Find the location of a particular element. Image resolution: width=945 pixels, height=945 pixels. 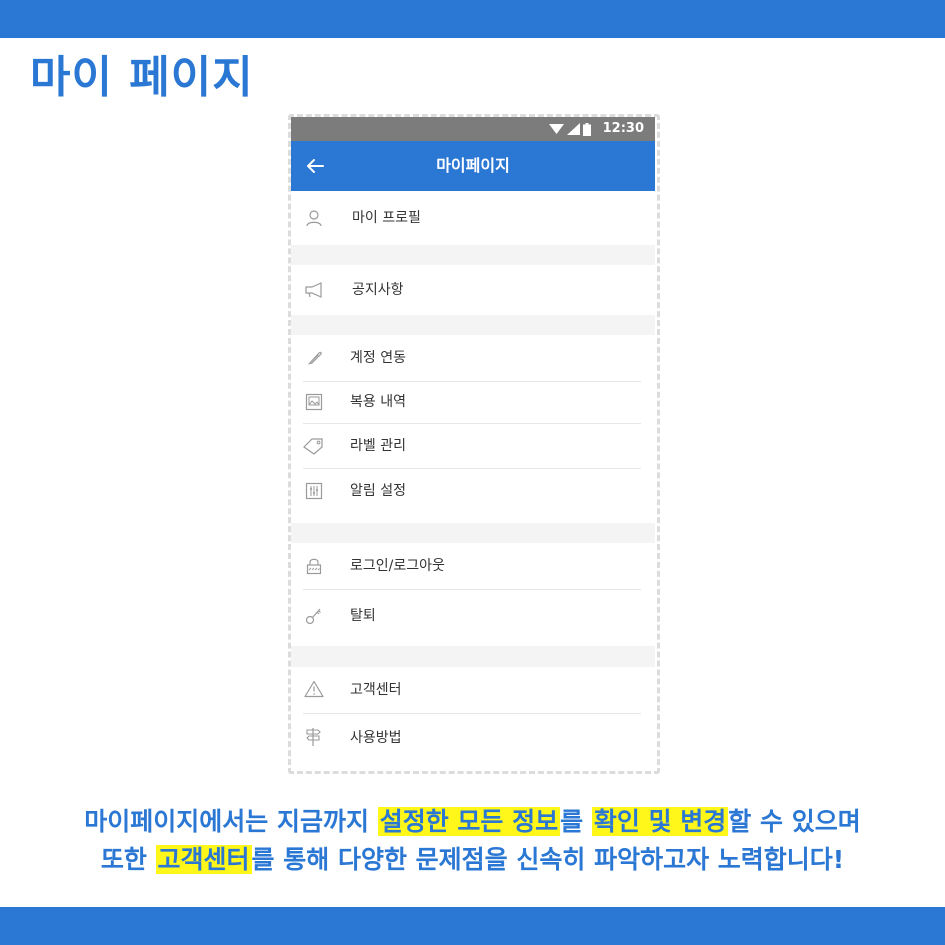

description-line-2: 또한 고객센터를 통해 다양한 문제점을 신속히 파악하고자 노력합니다! is located at coordinates (472, 860).